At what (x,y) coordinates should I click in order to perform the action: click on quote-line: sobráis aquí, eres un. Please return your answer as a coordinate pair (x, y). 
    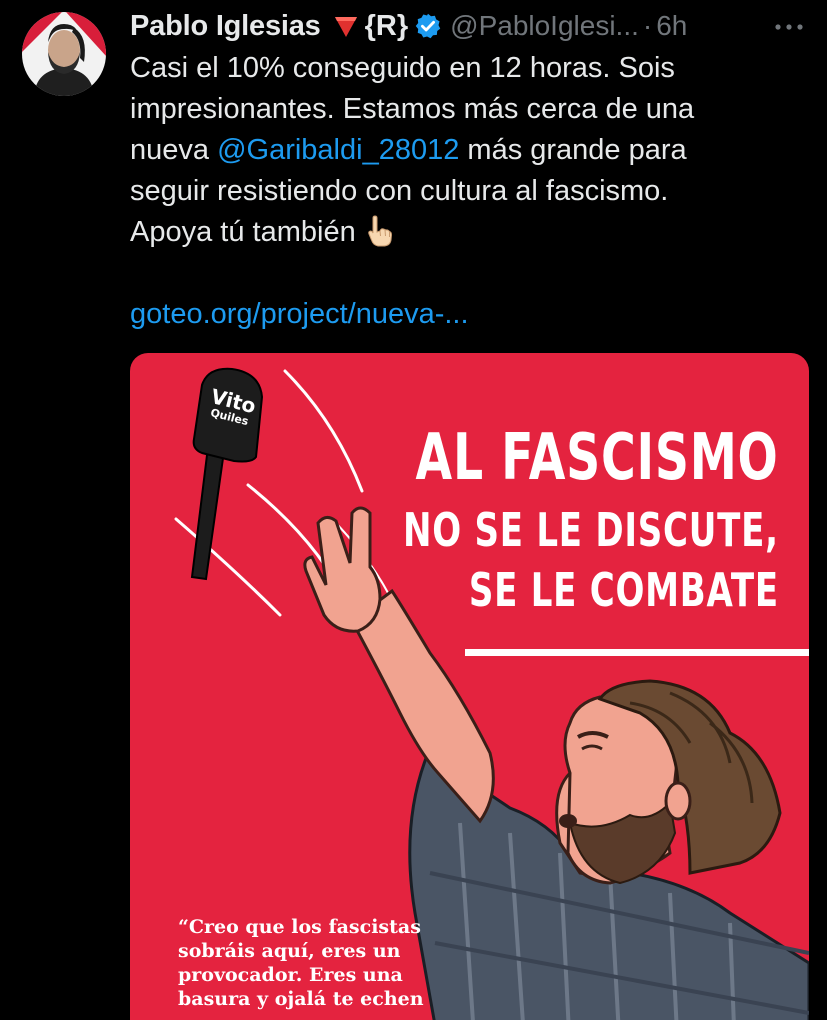
    Looking at the image, I should click on (289, 951).